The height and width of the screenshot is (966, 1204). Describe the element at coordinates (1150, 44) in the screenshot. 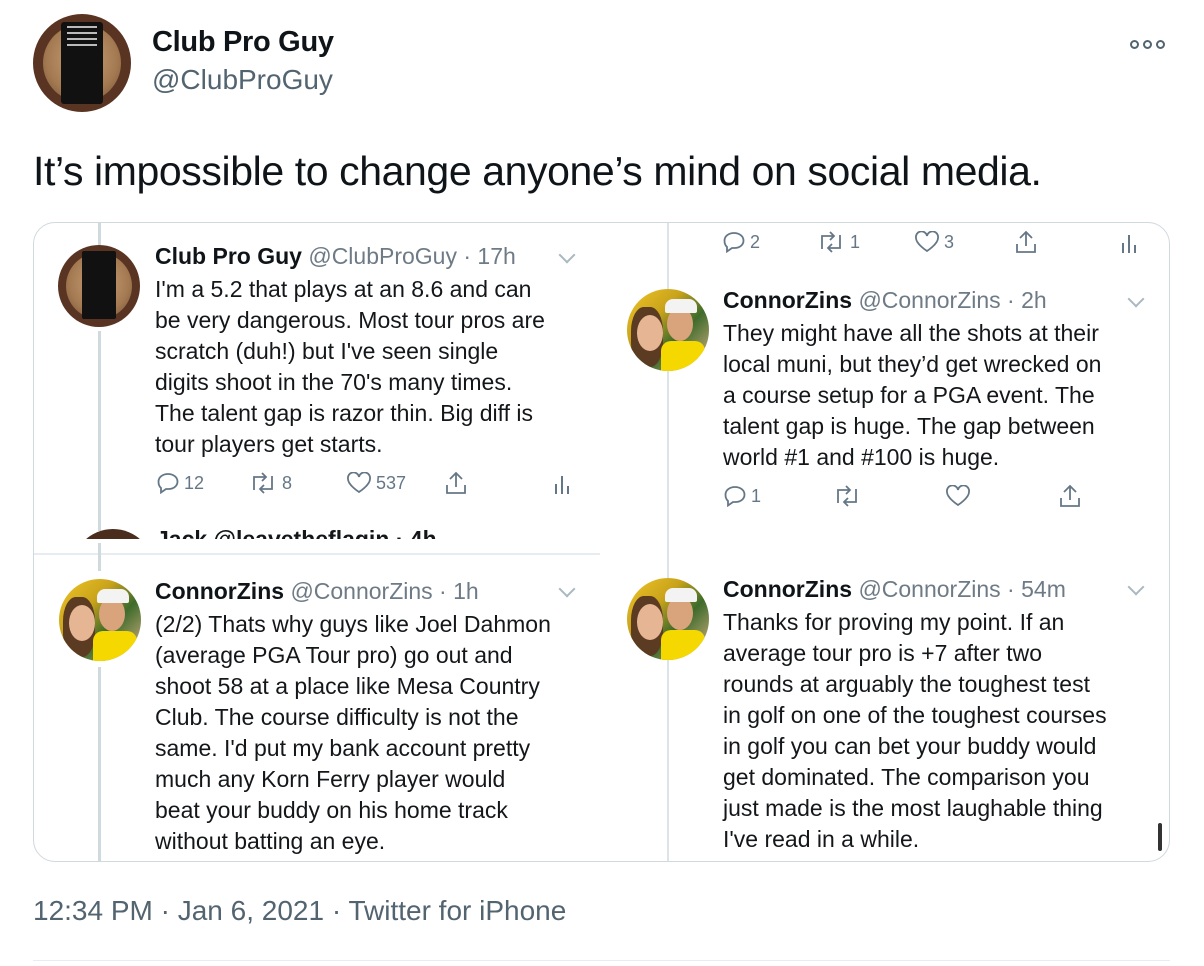

I see `more-options-icon` at that location.